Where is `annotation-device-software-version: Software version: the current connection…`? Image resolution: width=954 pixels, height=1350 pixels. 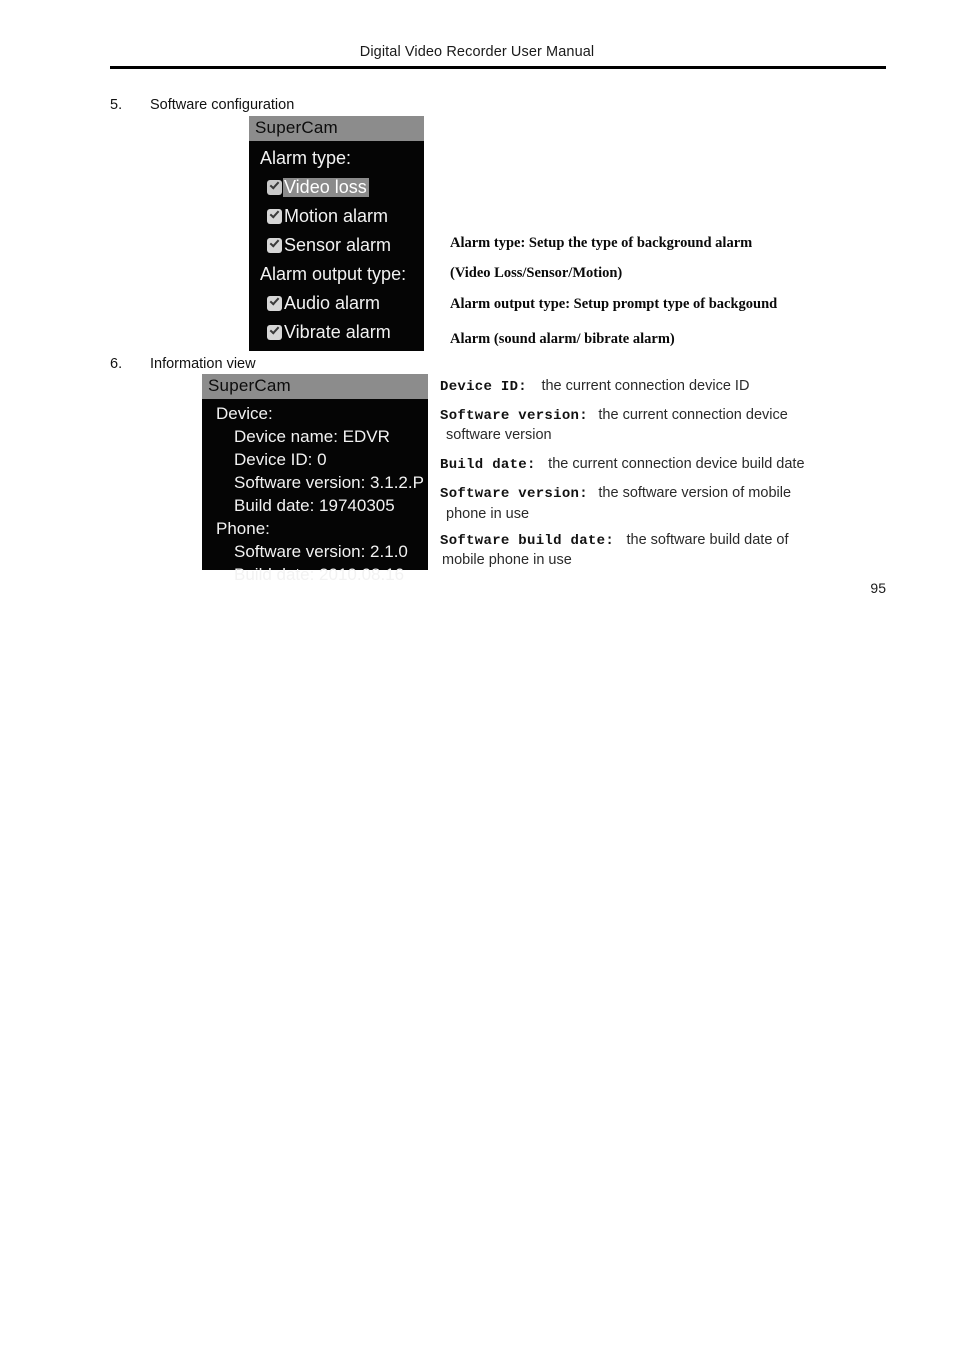
annotation-device-software-version: Software version: the current connection… is located at coordinates (614, 415).